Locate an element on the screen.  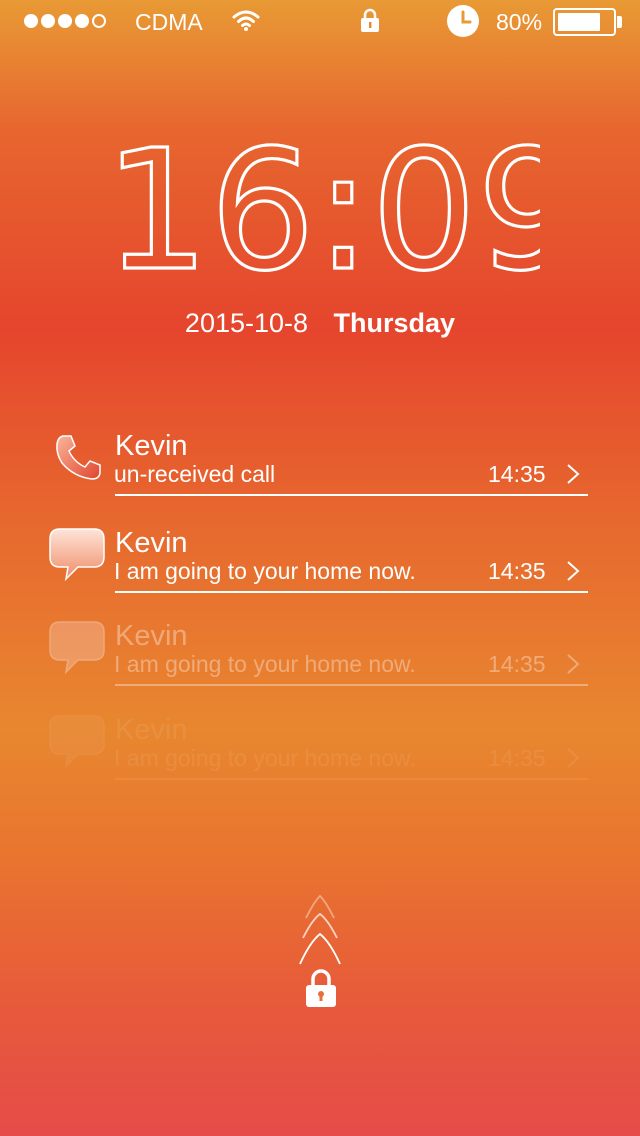
status-bar: CDMA 80% is located at coordinates (320, 22).